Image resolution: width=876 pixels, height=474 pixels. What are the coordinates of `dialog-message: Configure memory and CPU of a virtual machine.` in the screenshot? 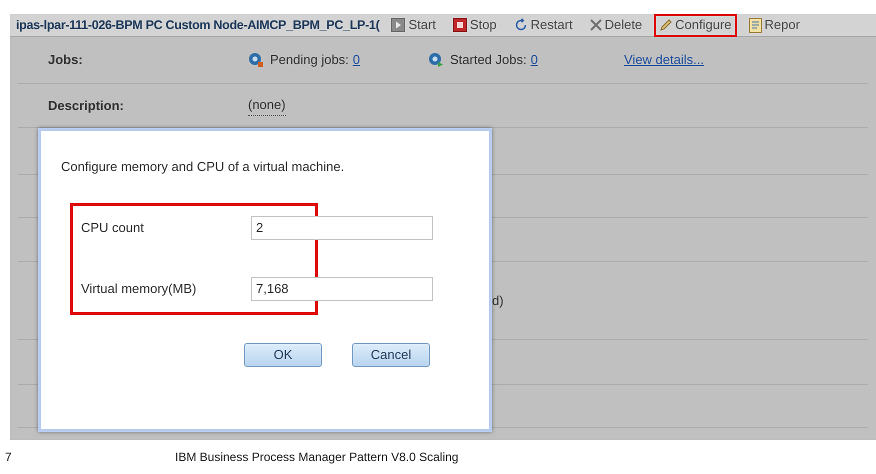 It's located at (203, 167).